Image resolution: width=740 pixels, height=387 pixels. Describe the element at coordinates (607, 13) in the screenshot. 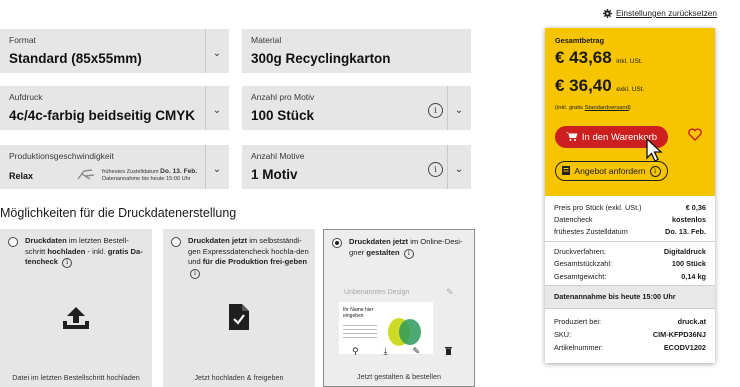

I see `gear-icon` at that location.